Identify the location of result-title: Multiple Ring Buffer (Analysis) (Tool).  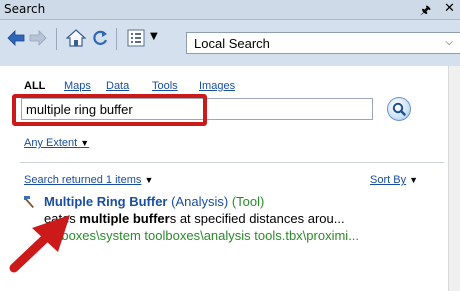
(154, 201).